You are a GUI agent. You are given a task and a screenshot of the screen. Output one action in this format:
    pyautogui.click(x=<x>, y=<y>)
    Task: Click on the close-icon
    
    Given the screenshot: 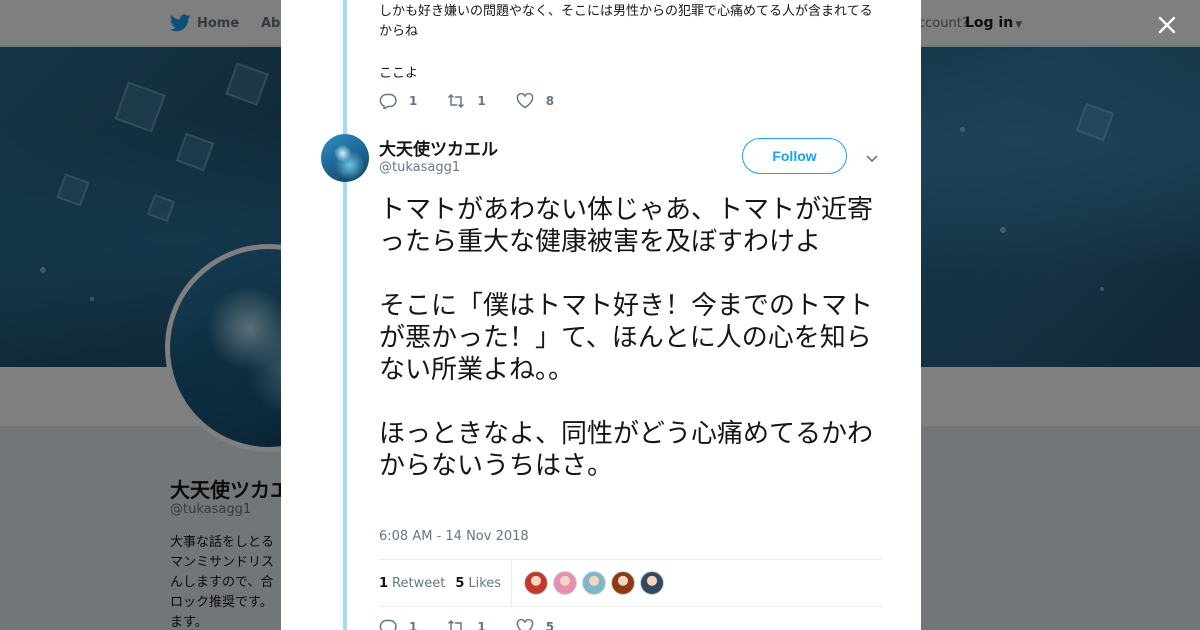 What is the action you would take?
    pyautogui.click(x=1167, y=25)
    